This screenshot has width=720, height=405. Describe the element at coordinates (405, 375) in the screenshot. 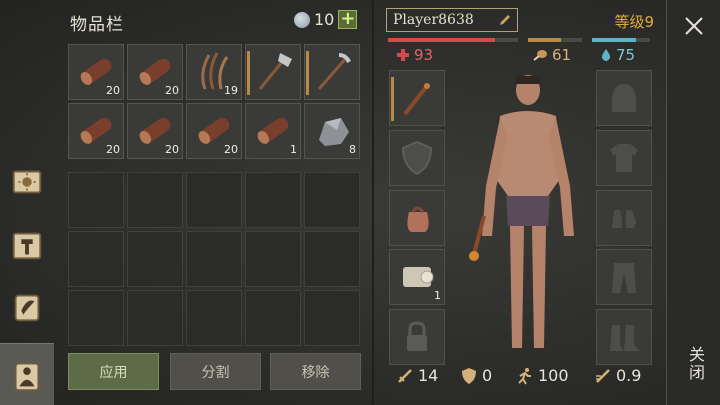

I see `attack-sword-icon` at that location.